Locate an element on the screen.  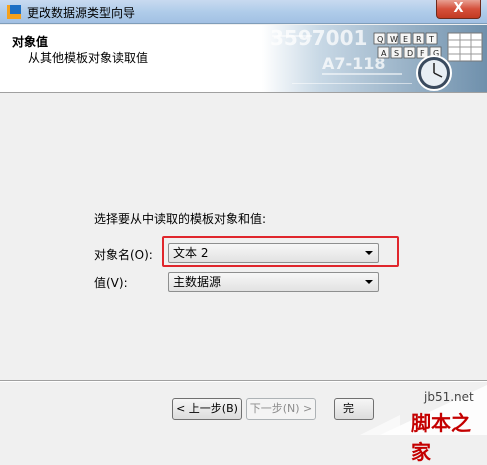
clock-icon is located at coordinates (434, 73).